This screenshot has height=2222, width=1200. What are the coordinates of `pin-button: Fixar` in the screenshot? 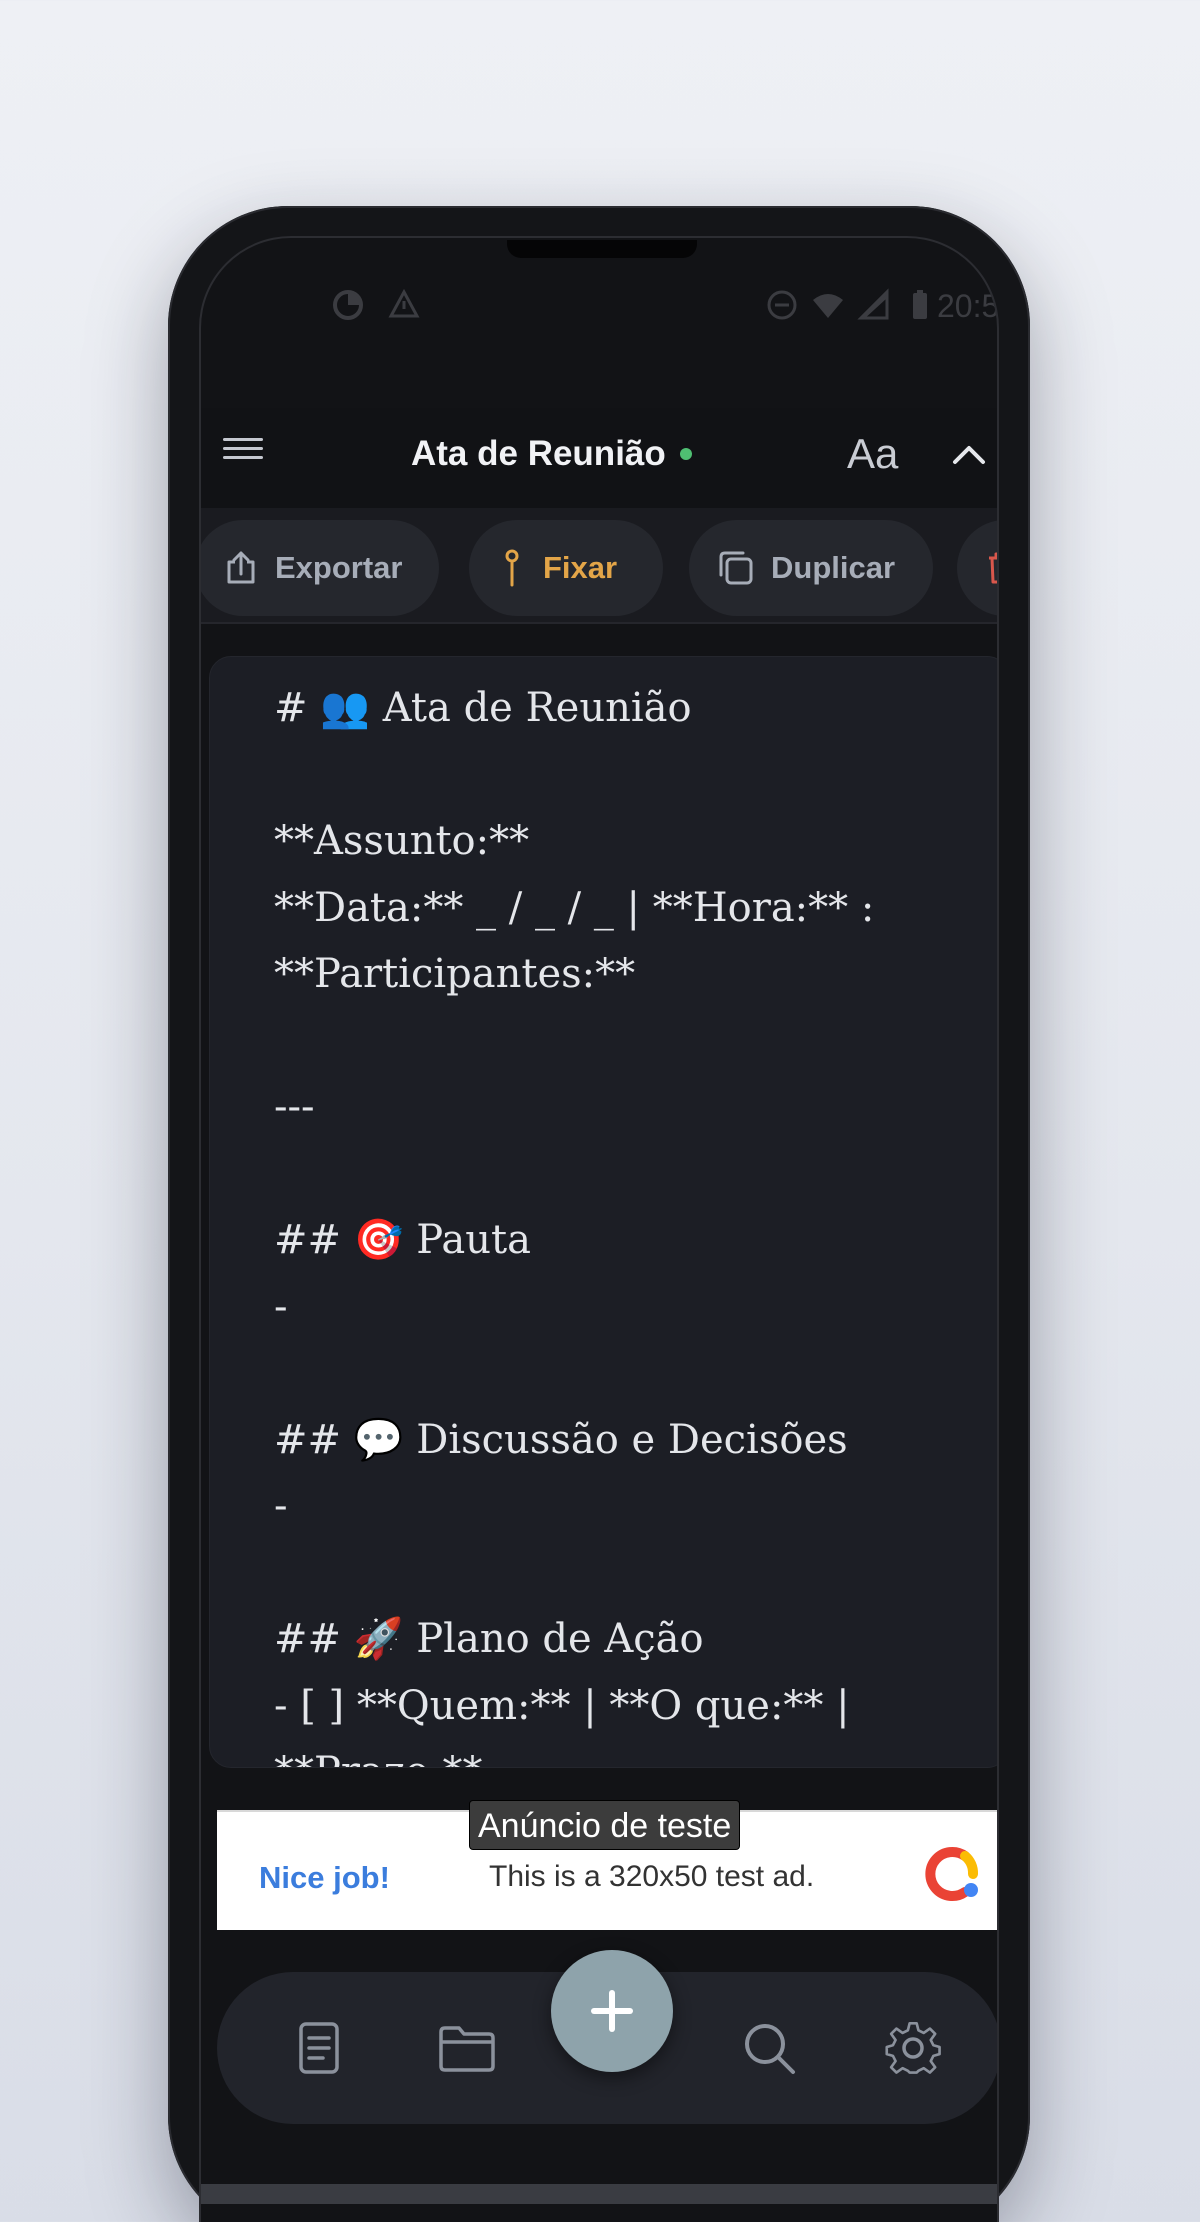 It's located at (566, 568).